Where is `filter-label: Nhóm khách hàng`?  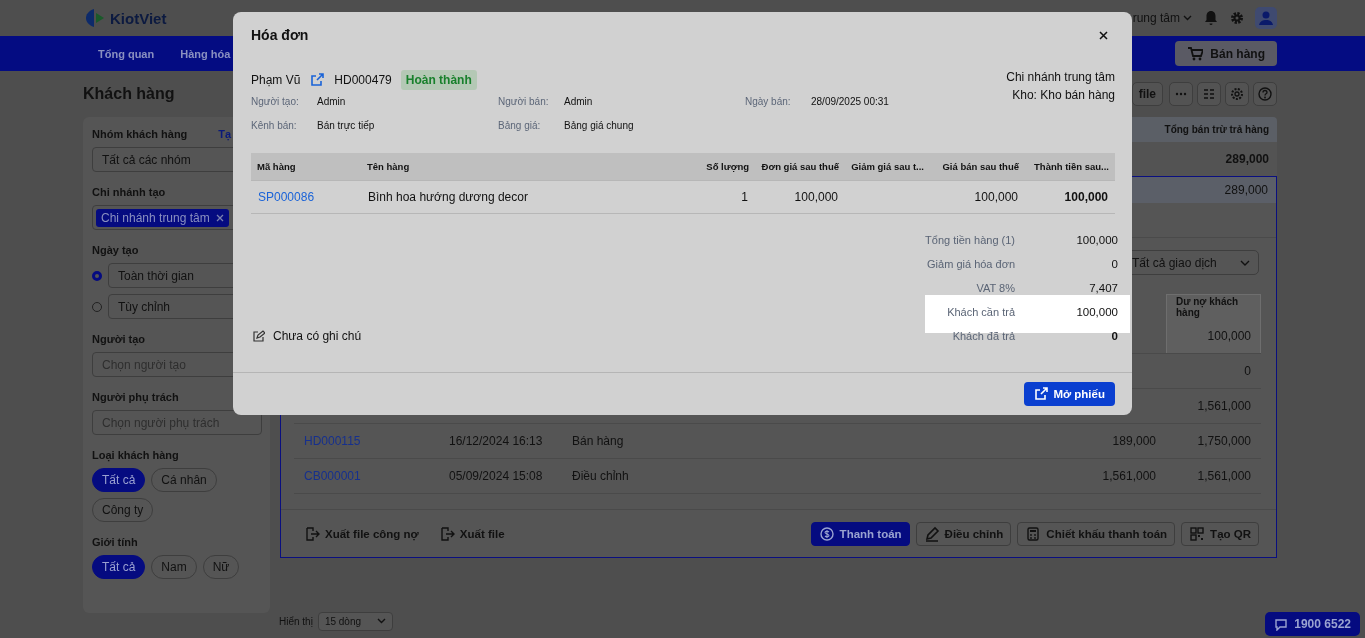 filter-label: Nhóm khách hàng is located at coordinates (140, 134).